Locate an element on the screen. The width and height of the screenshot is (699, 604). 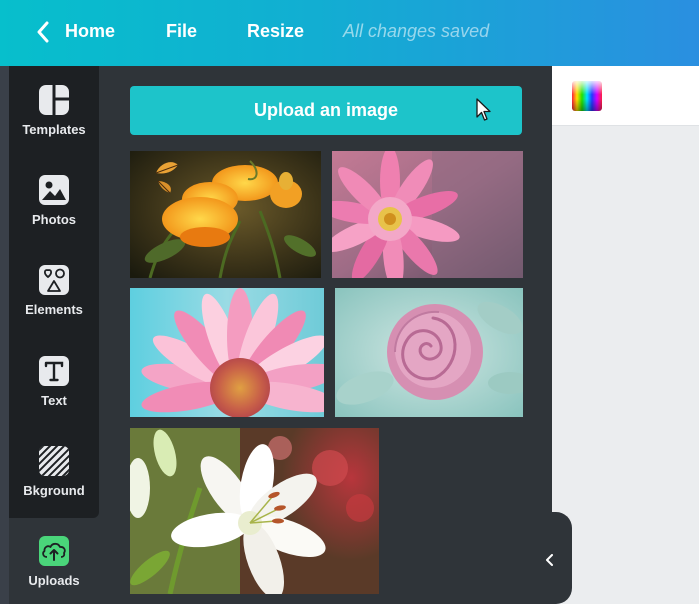
sidebar-item-label: Templates is located at coordinates (54, 129).